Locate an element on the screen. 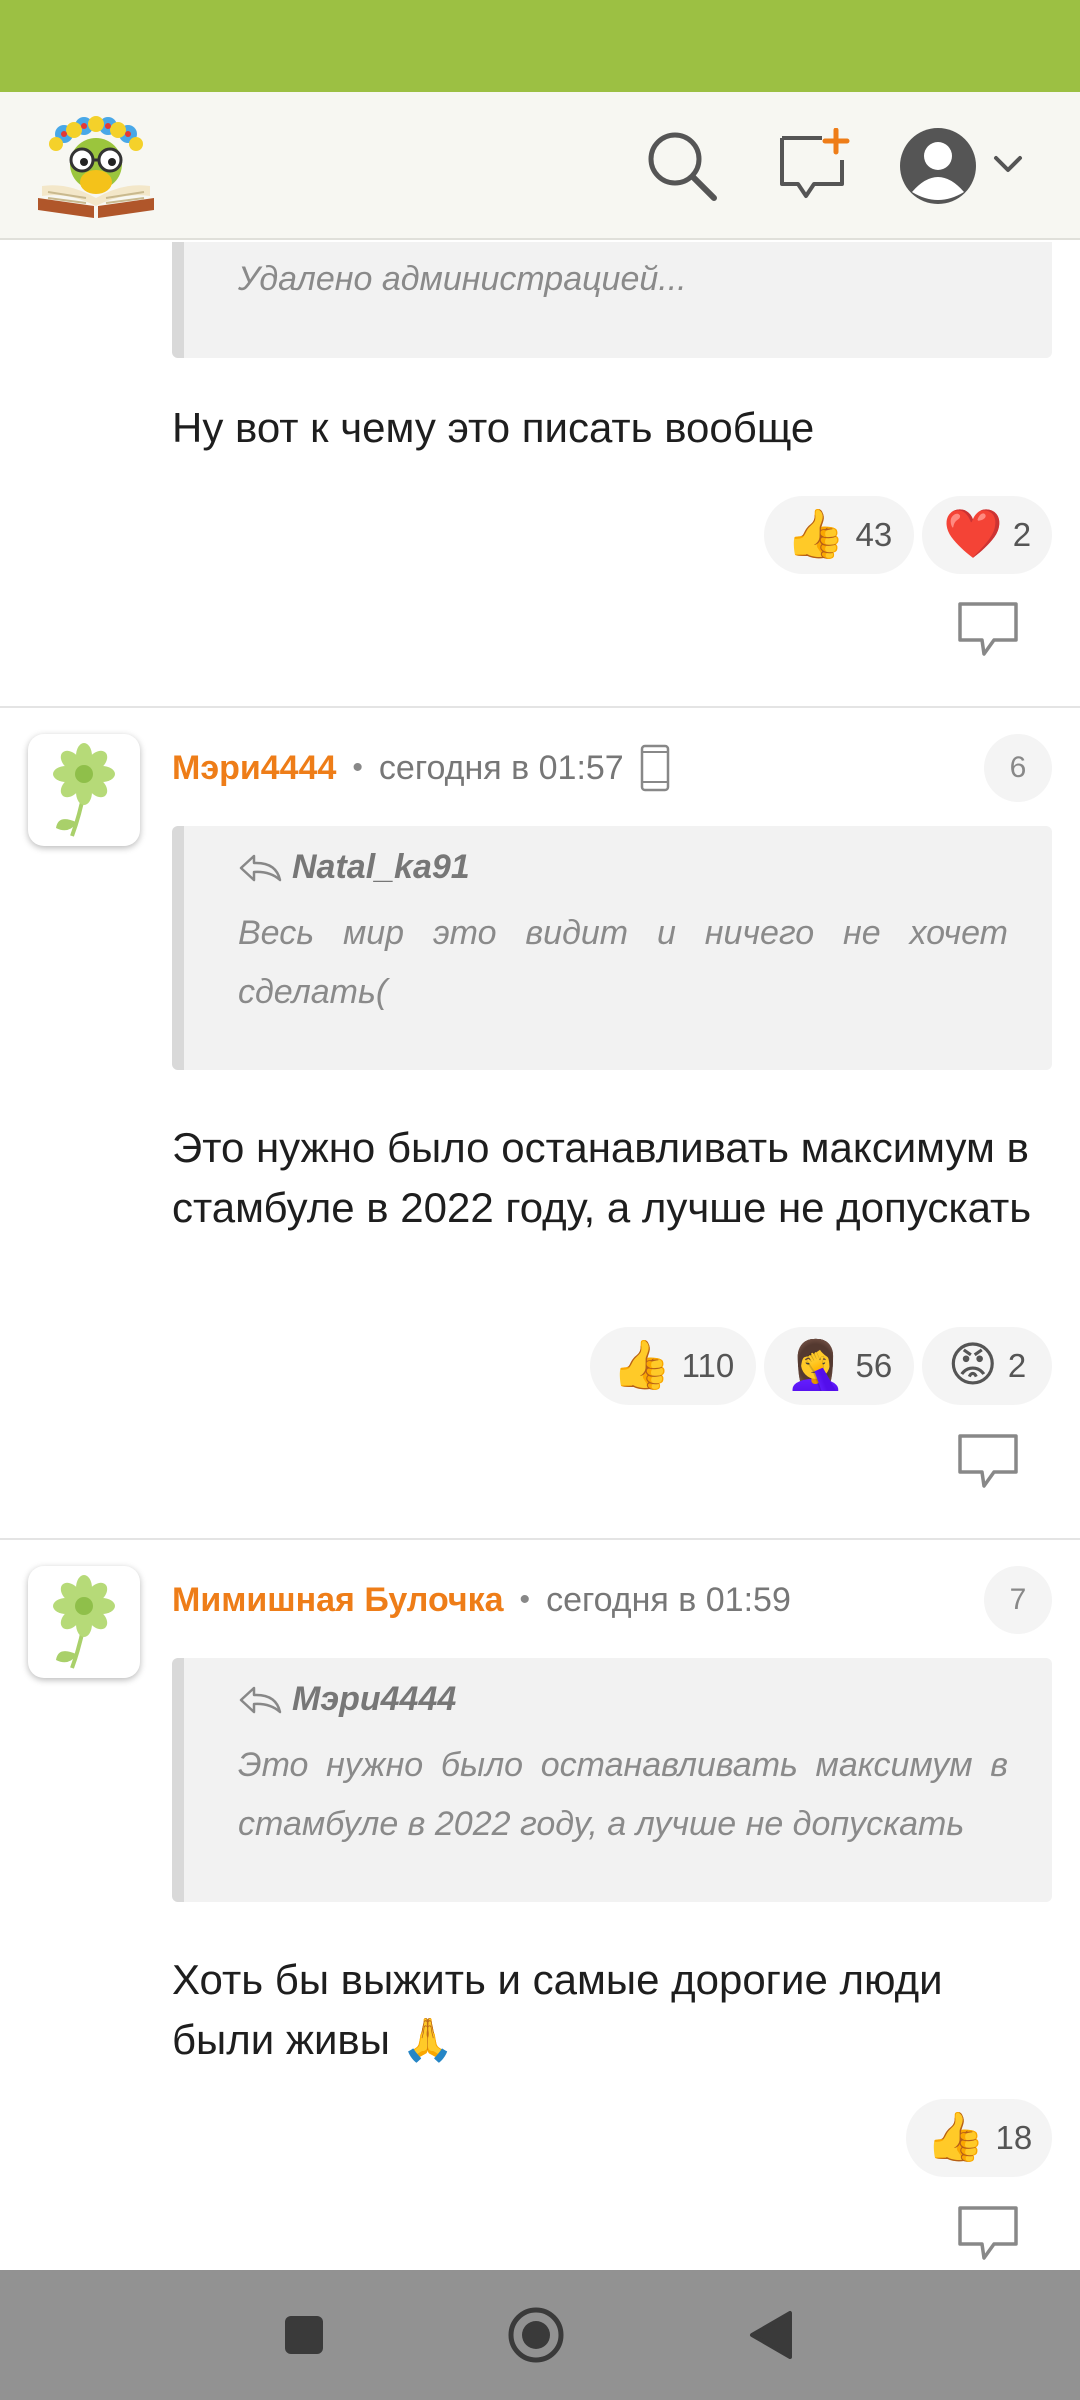  reaction-heart: ❤️ 2 is located at coordinates (987, 535).